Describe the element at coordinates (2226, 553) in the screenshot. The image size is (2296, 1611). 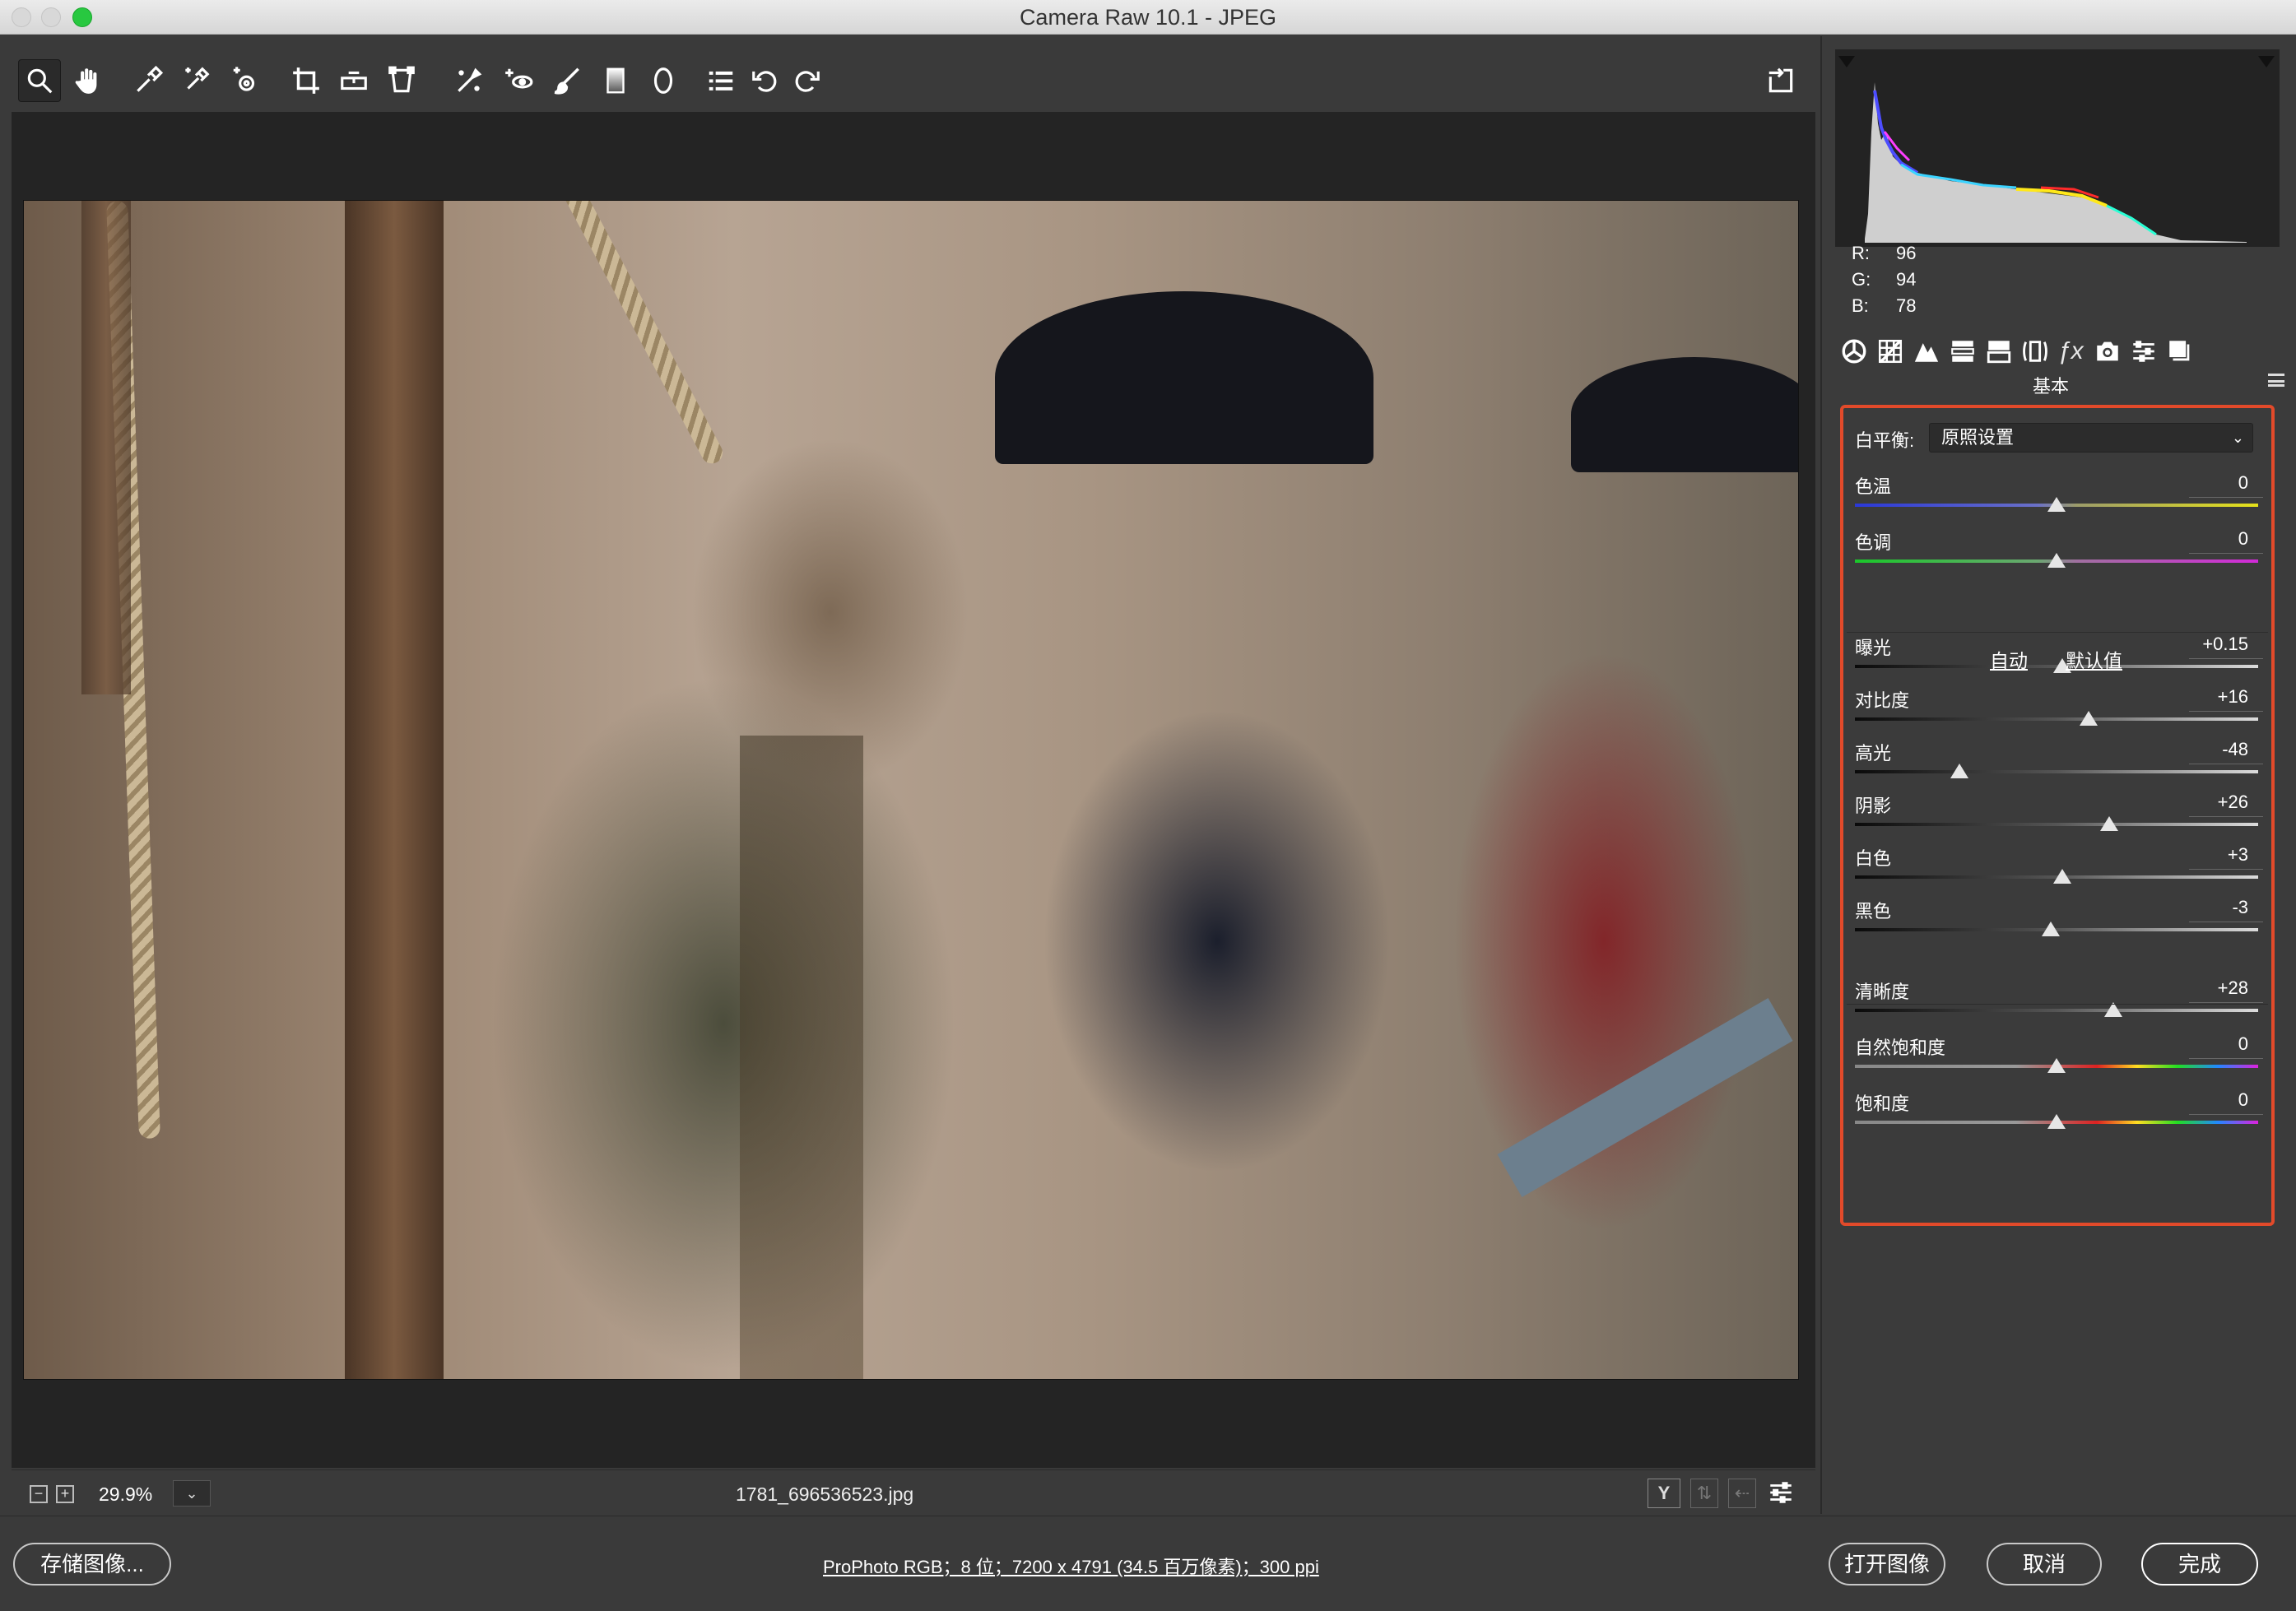
I see `tint-value-underline` at that location.